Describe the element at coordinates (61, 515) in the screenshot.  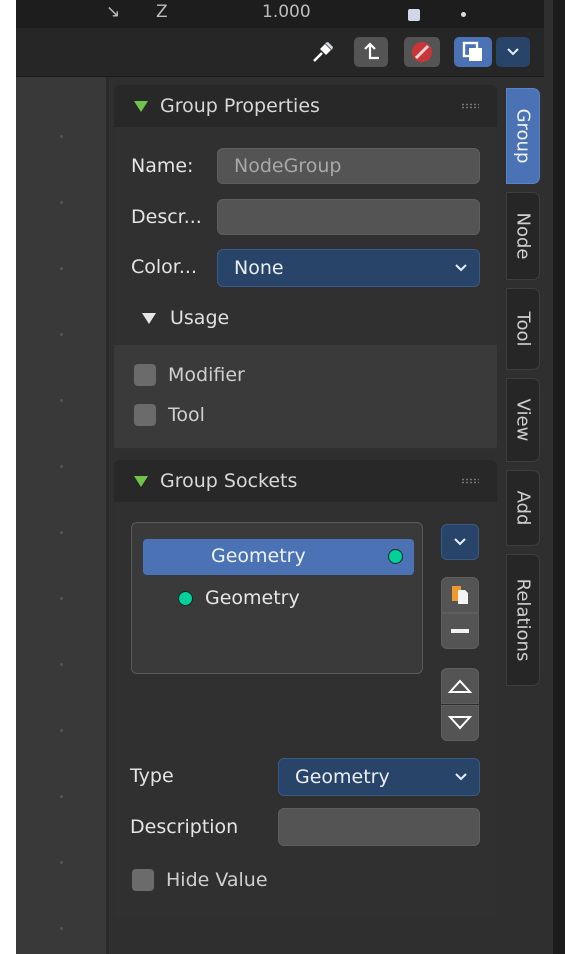
I see `node-canvas` at that location.